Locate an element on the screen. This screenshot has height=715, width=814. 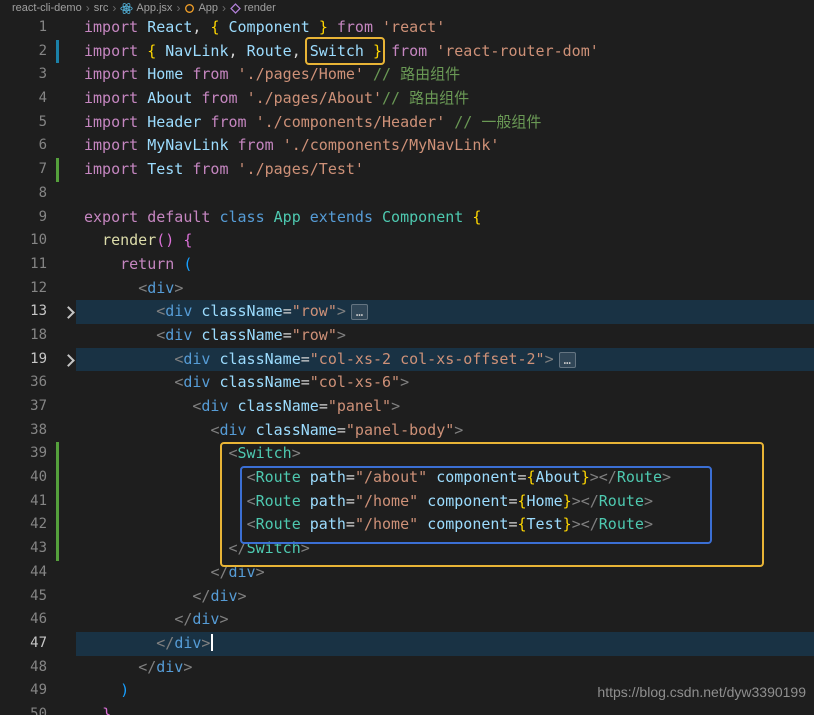
watermark-url: https://blog.csdn.net/dyw3390199 is located at coordinates (701, 692).